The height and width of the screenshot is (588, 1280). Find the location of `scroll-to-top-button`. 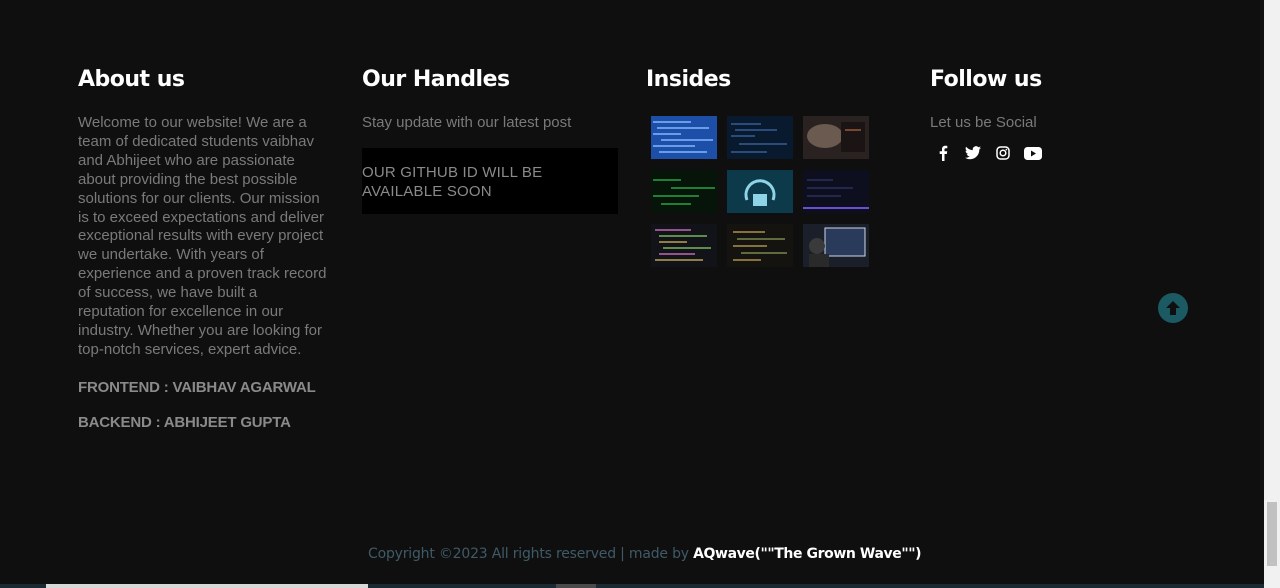

scroll-to-top-button is located at coordinates (1173, 308).